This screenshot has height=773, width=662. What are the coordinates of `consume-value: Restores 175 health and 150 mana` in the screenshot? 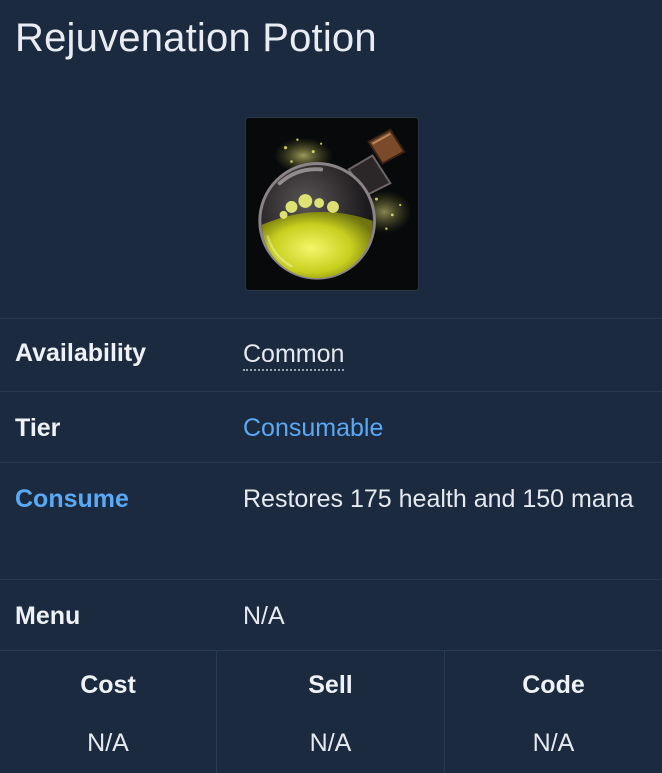 It's located at (438, 499).